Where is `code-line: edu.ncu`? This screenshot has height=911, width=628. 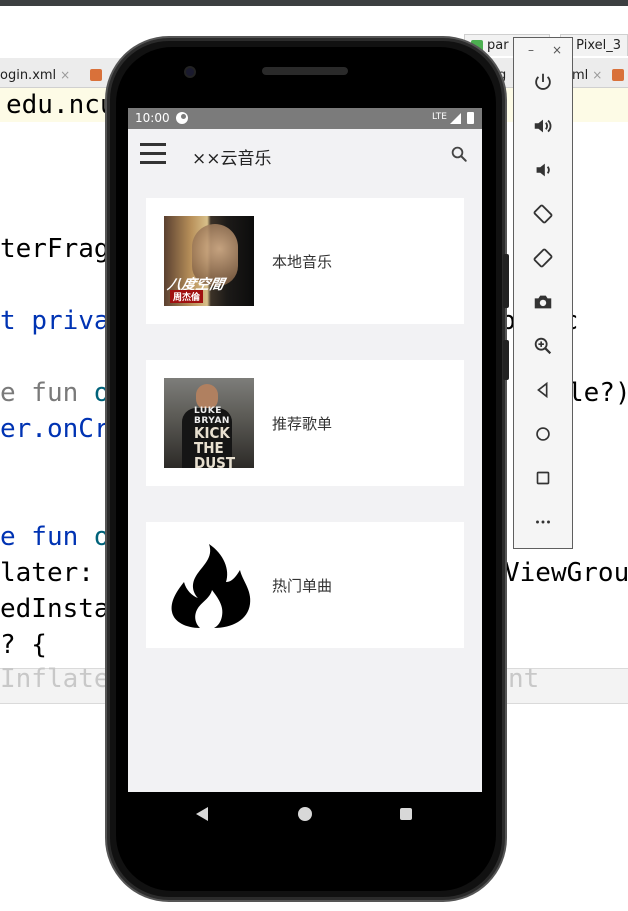 code-line: edu.ncu is located at coordinates (61, 105).